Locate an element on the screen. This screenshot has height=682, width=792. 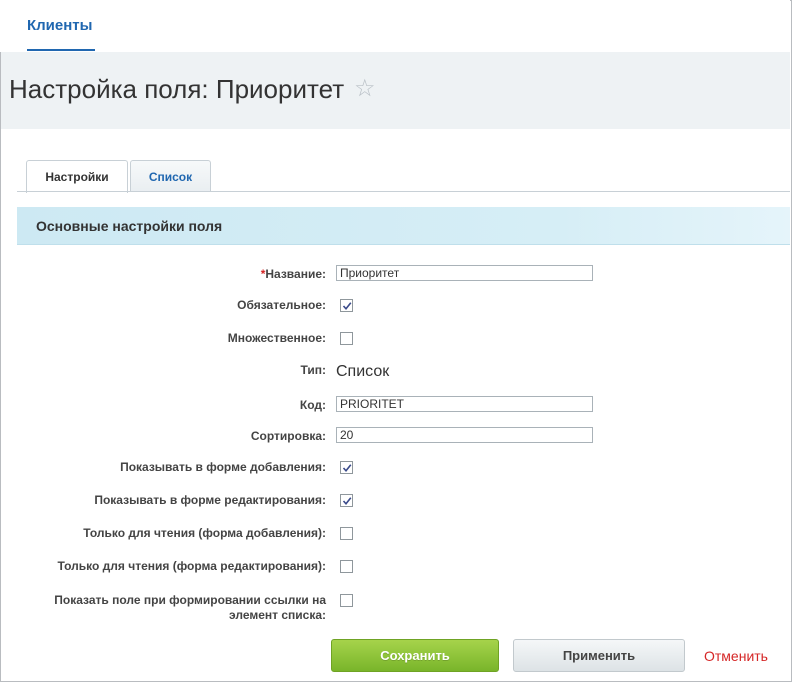
tab-divider is located at coordinates (403, 191).